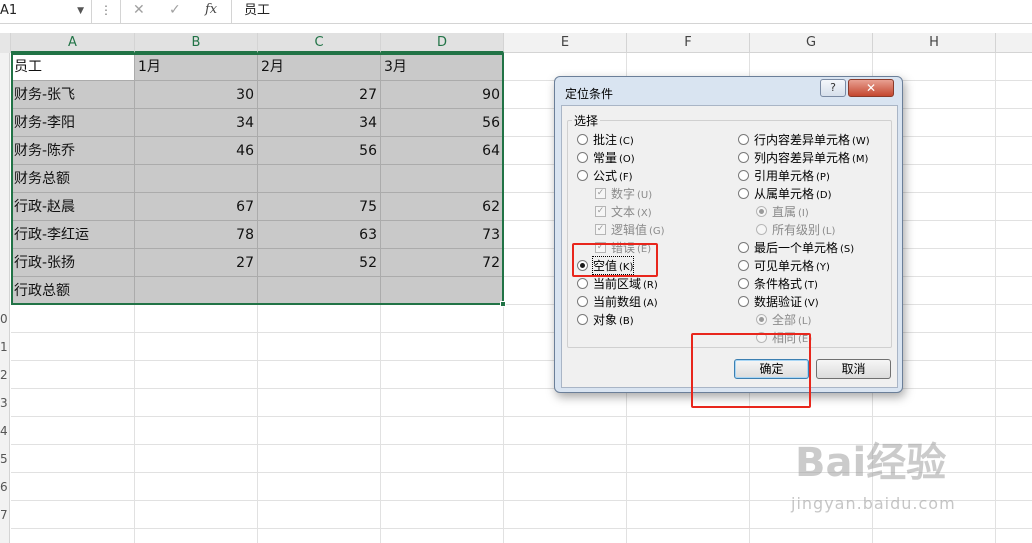 This screenshot has width=1032, height=543. Describe the element at coordinates (897, 477) in the screenshot. I see `watermark: Bai经验 jingyan.baidu.com` at that location.